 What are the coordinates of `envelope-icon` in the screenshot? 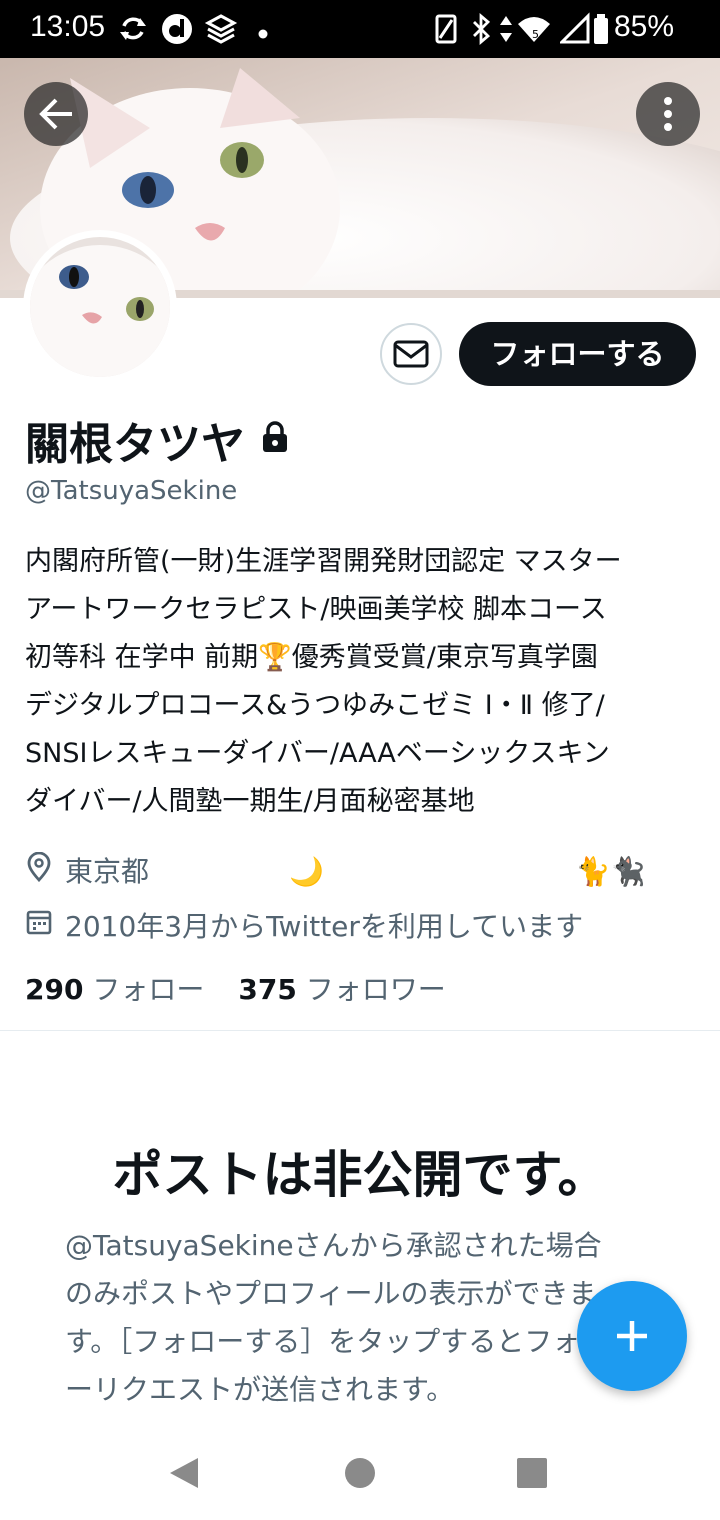 It's located at (411, 354).